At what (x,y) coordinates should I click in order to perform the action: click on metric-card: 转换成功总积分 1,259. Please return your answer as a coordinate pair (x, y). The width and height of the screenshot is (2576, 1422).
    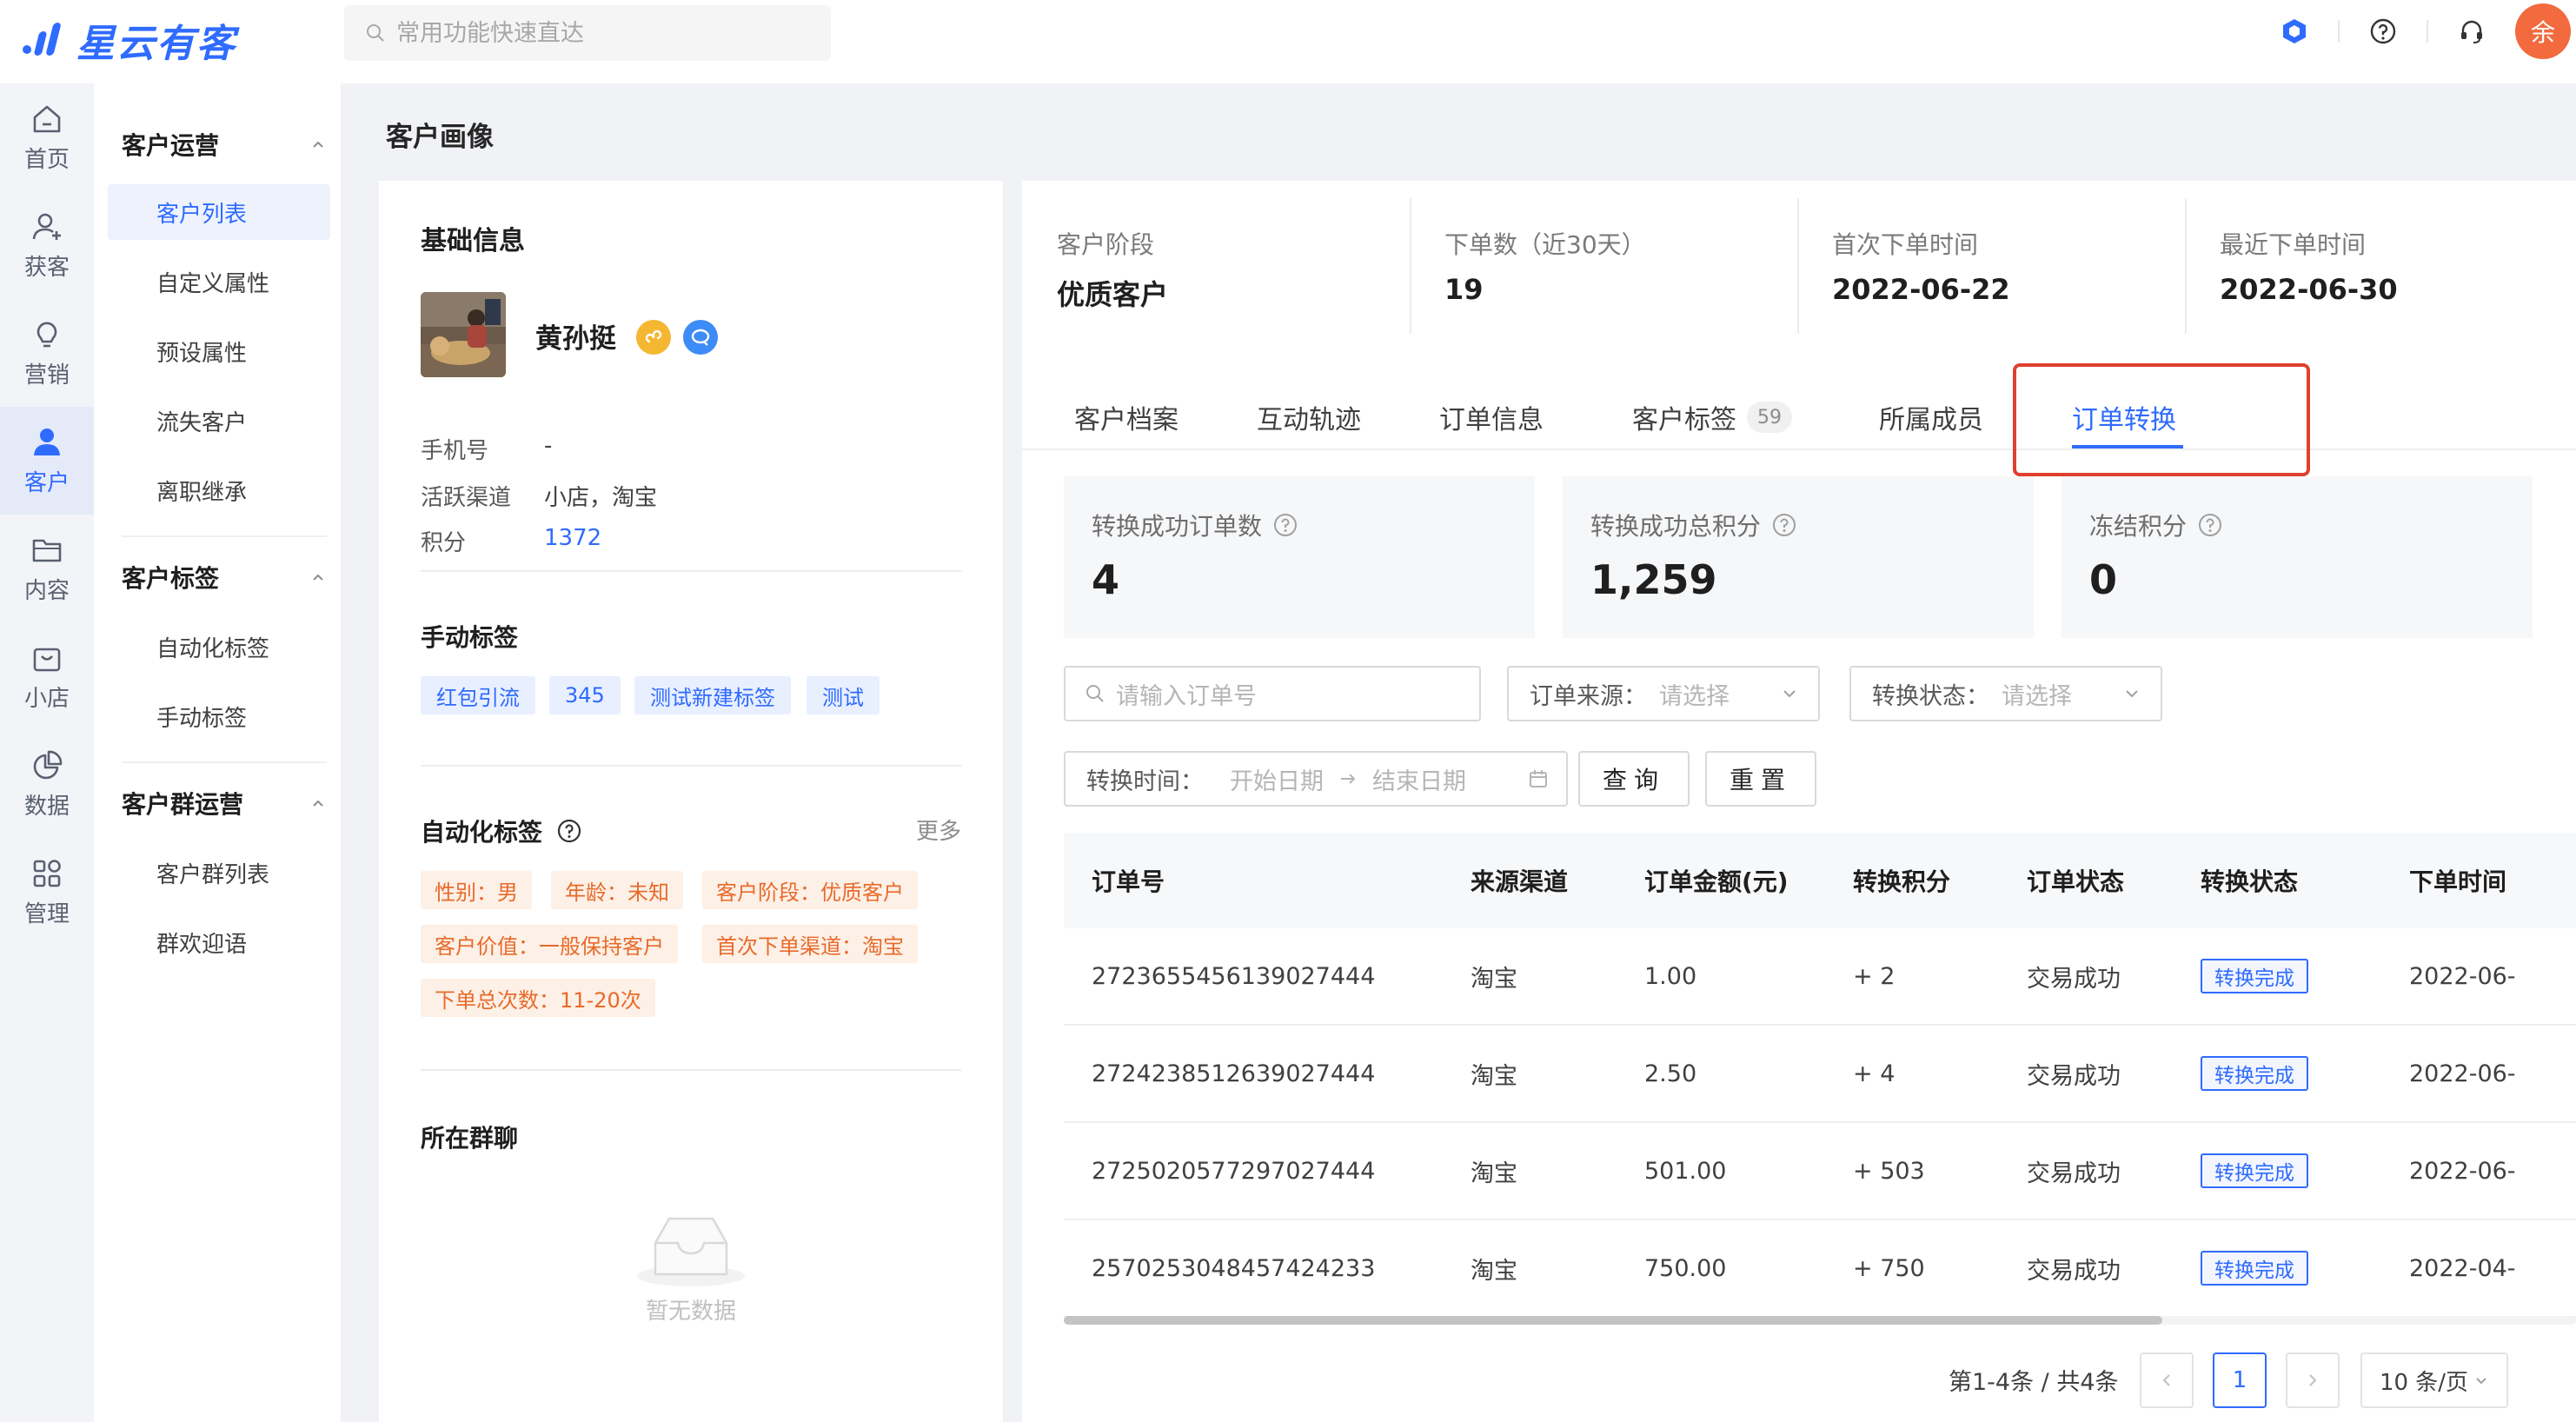
    Looking at the image, I should click on (1799, 557).